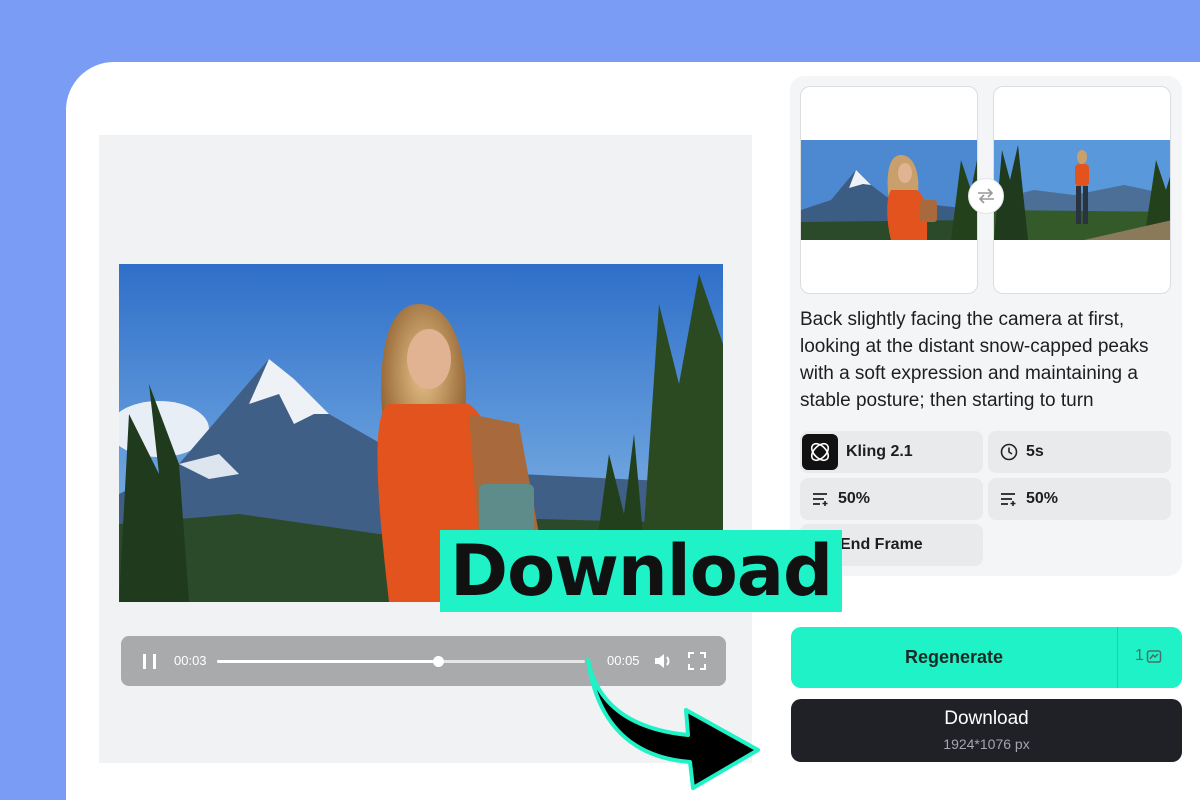 This screenshot has width=1200, height=800. I want to click on credits-counter: 1, so click(1148, 656).